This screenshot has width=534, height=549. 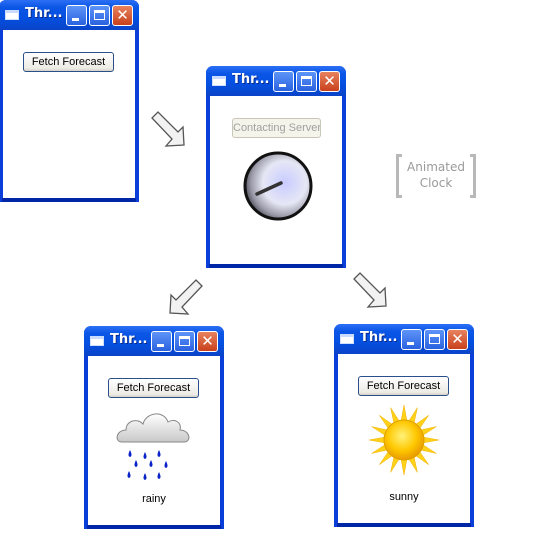 What do you see at coordinates (276, 128) in the screenshot?
I see `contacting-server-button: Contacting Server` at bounding box center [276, 128].